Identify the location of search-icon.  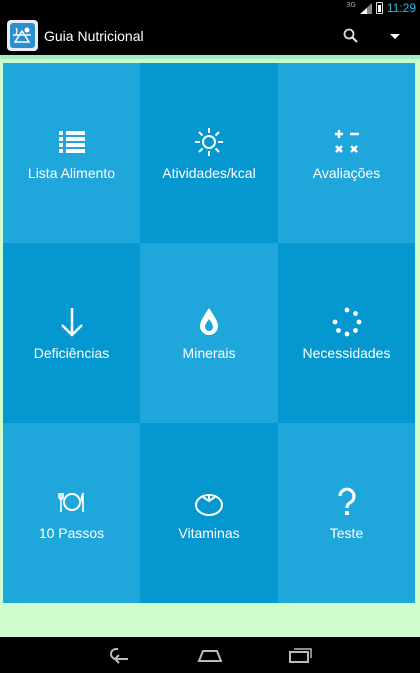
(351, 36).